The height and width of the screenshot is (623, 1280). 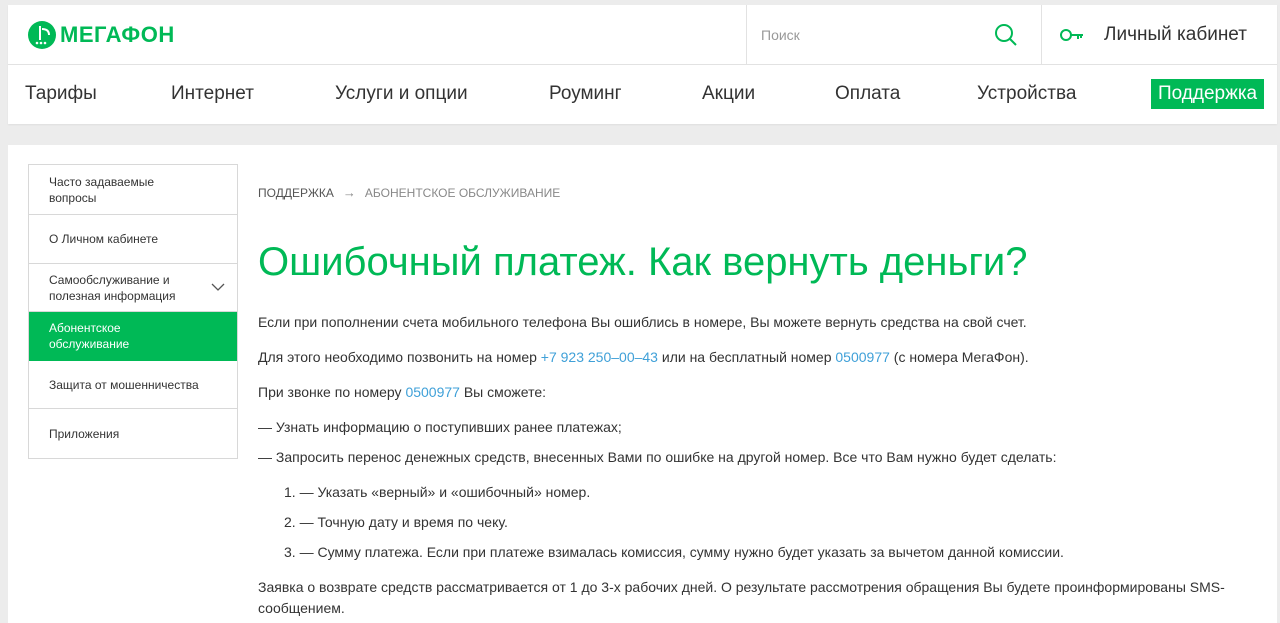 I want to click on nav-item-tariffs: Тарифы, so click(x=61, y=94).